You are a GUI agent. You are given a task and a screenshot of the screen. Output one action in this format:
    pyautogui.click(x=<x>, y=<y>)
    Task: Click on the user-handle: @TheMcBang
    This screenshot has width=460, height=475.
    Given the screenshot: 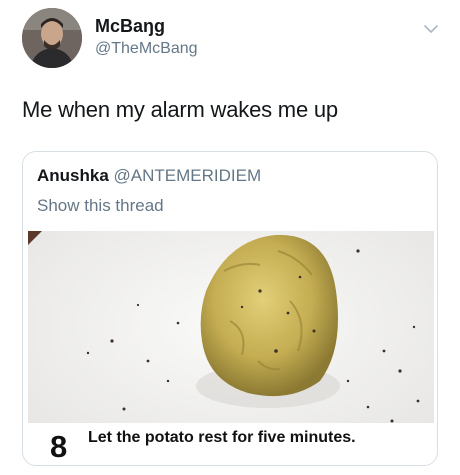 What is the action you would take?
    pyautogui.click(x=146, y=49)
    